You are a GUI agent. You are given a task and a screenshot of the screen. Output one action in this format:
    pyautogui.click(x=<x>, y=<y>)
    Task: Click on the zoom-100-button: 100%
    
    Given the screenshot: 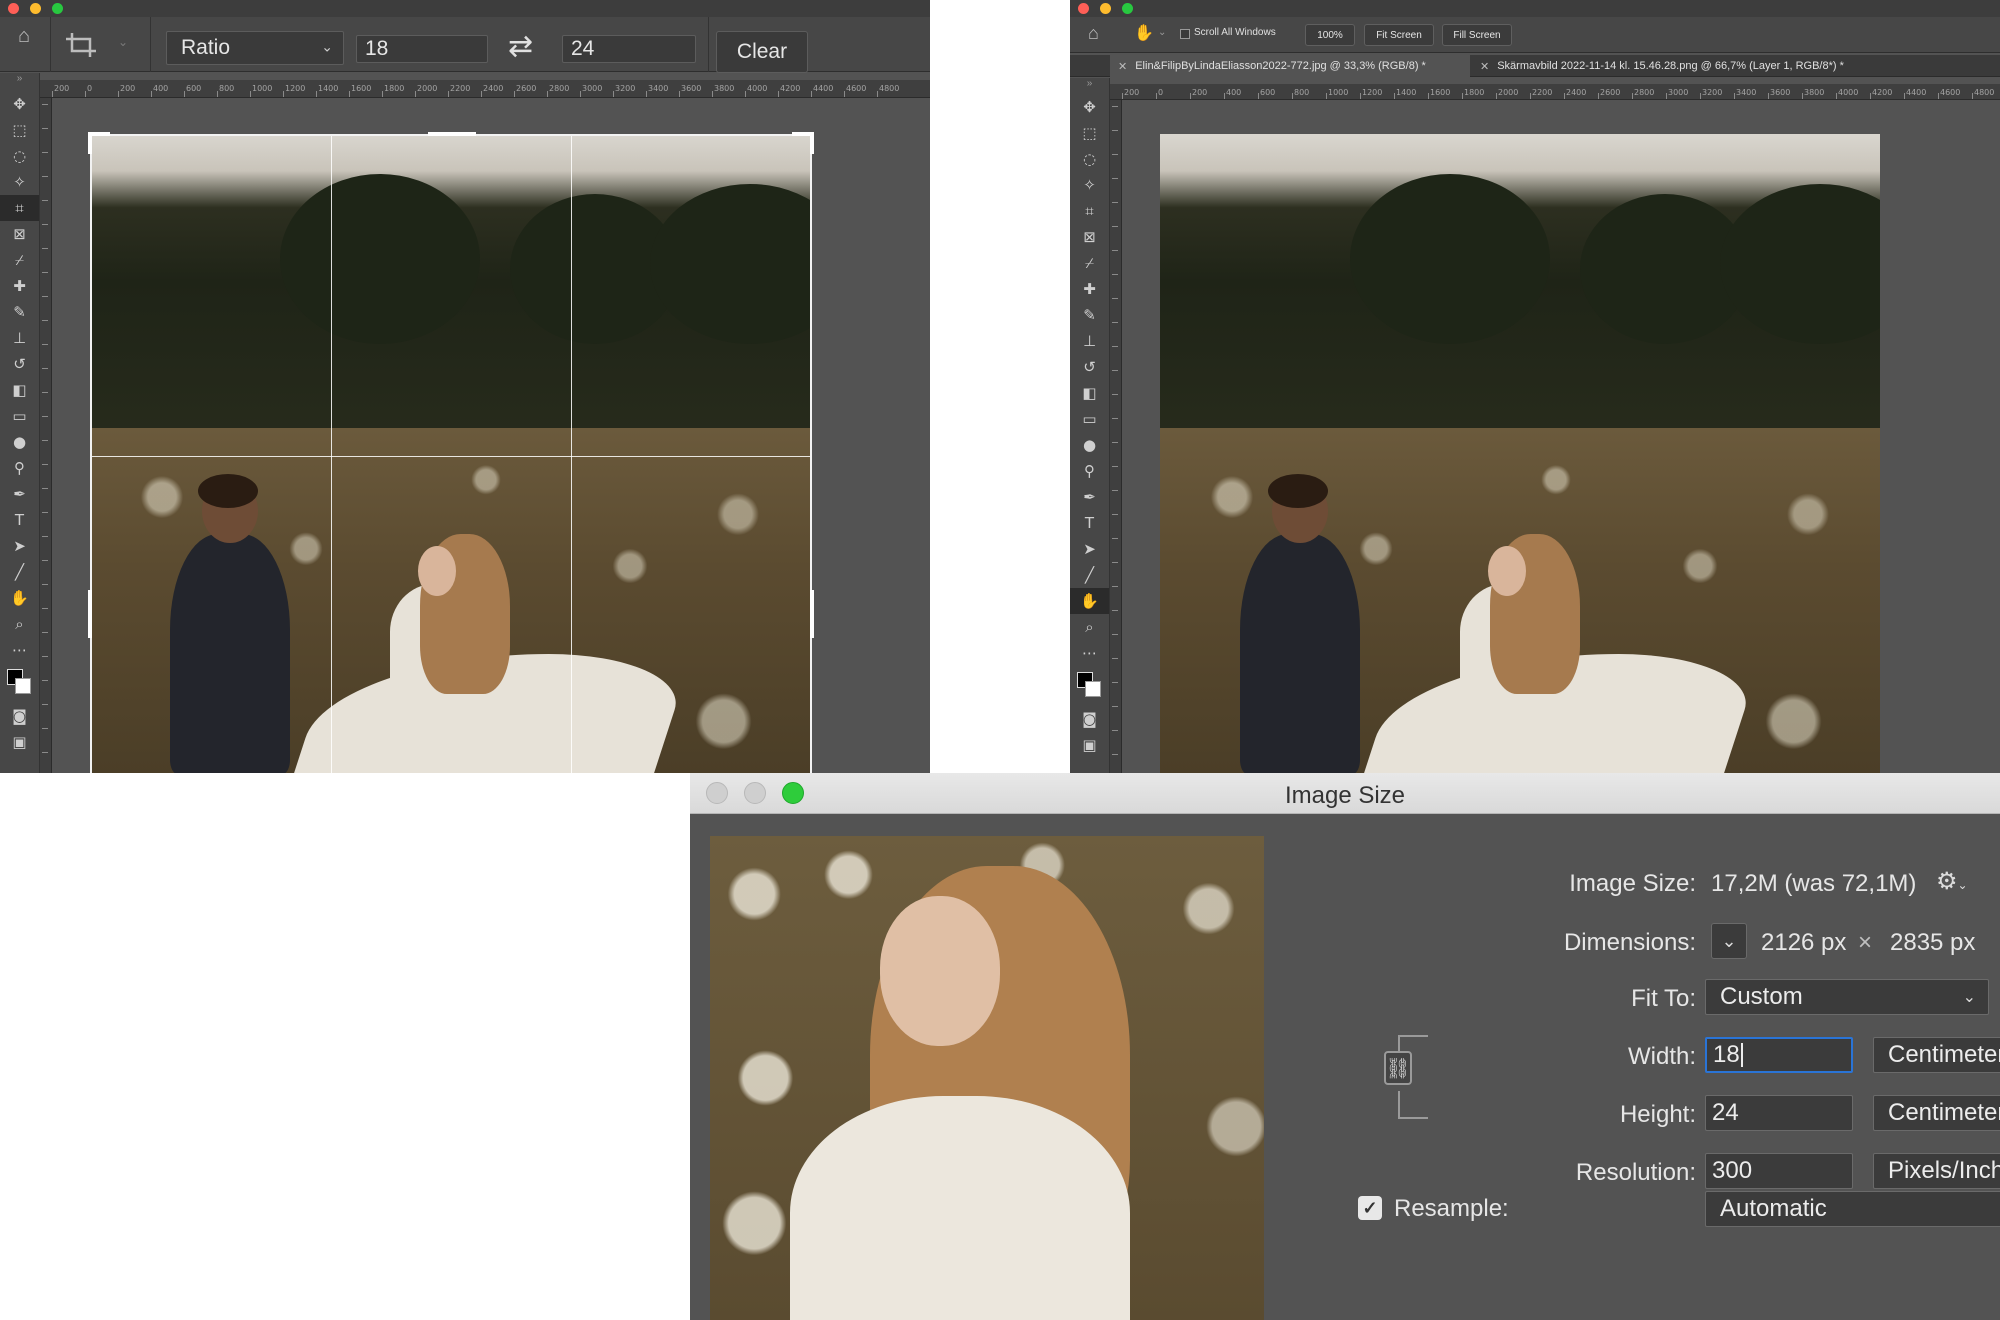 What is the action you would take?
    pyautogui.click(x=1330, y=35)
    